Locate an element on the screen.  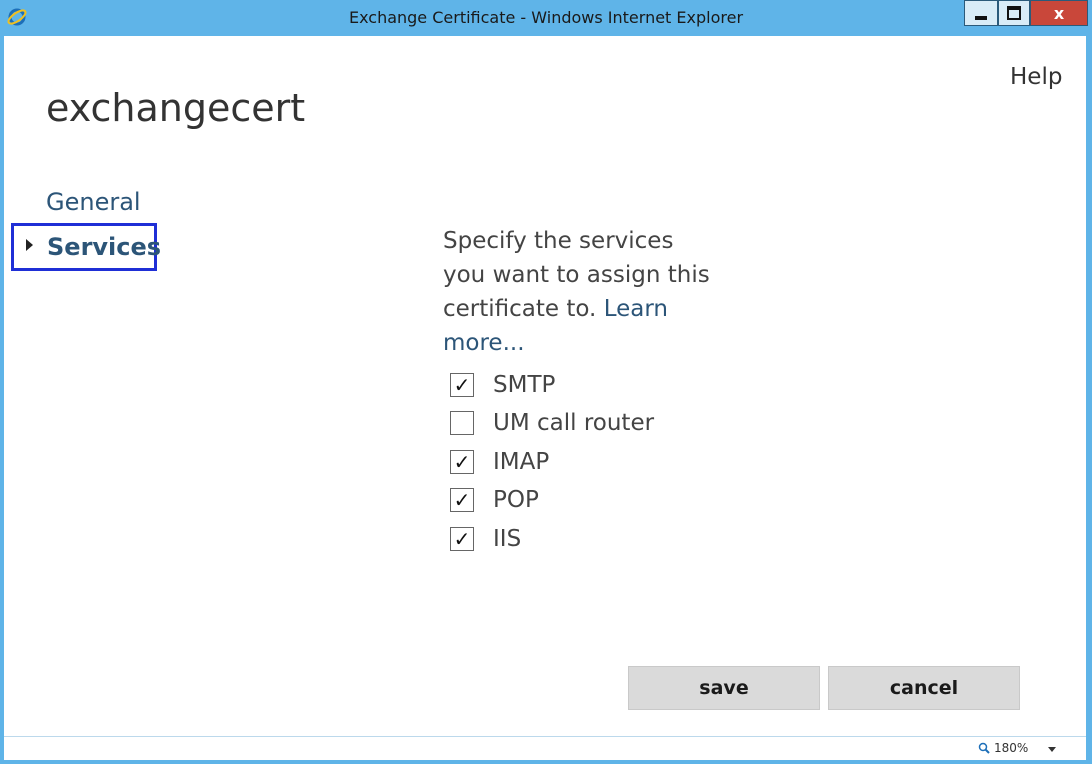
page-title: exchangecert is located at coordinates (176, 108).